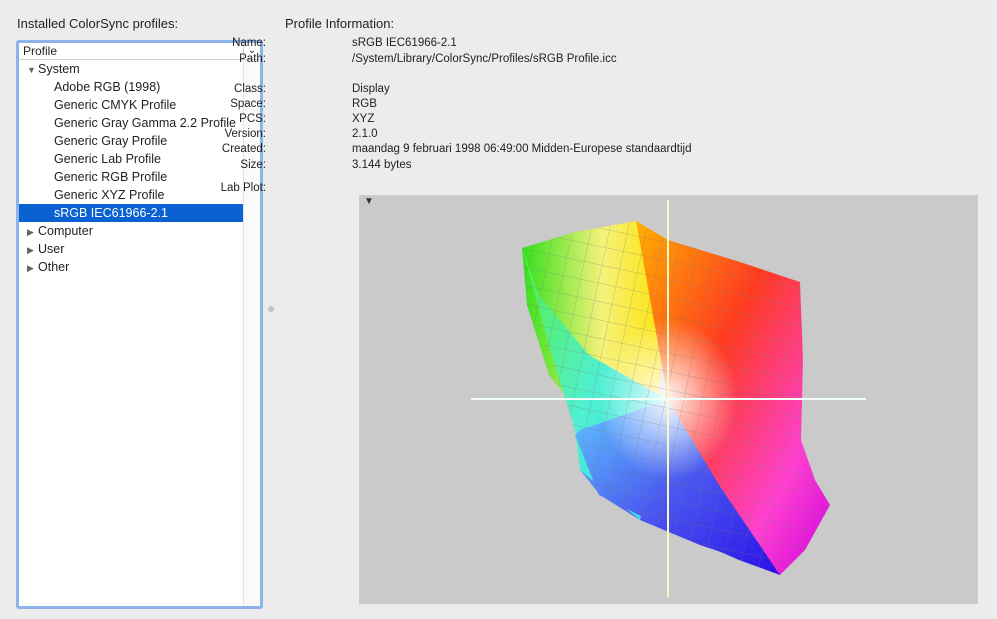 Image resolution: width=997 pixels, height=619 pixels. What do you see at coordinates (65, 231) in the screenshot?
I see `group-label: Computer` at bounding box center [65, 231].